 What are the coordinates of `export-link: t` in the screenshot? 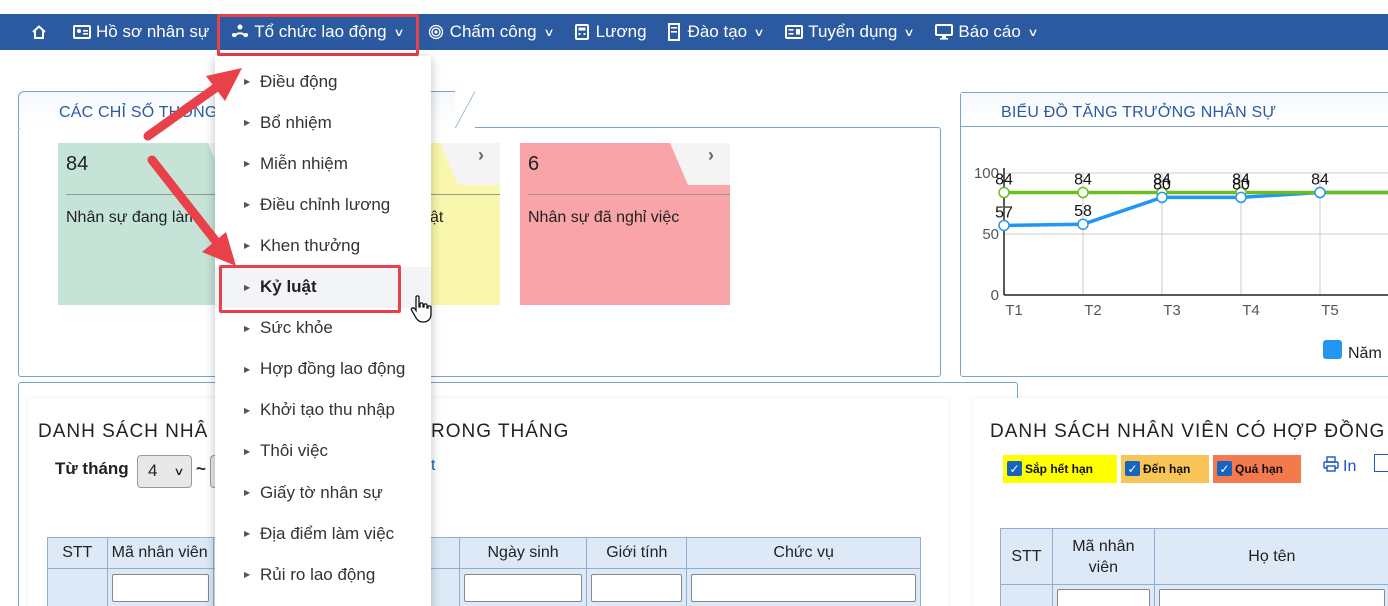 It's located at (433, 466).